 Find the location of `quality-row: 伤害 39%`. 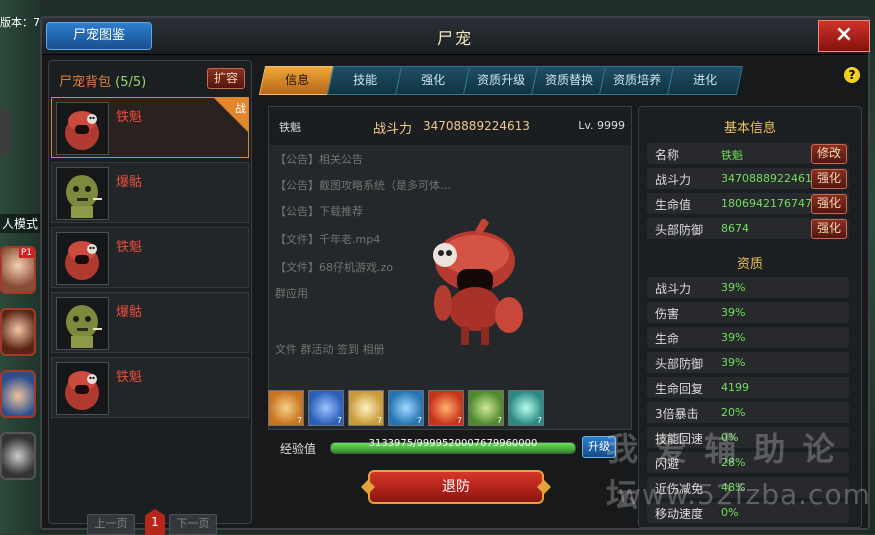

quality-row: 伤害 39% is located at coordinates (748, 312).